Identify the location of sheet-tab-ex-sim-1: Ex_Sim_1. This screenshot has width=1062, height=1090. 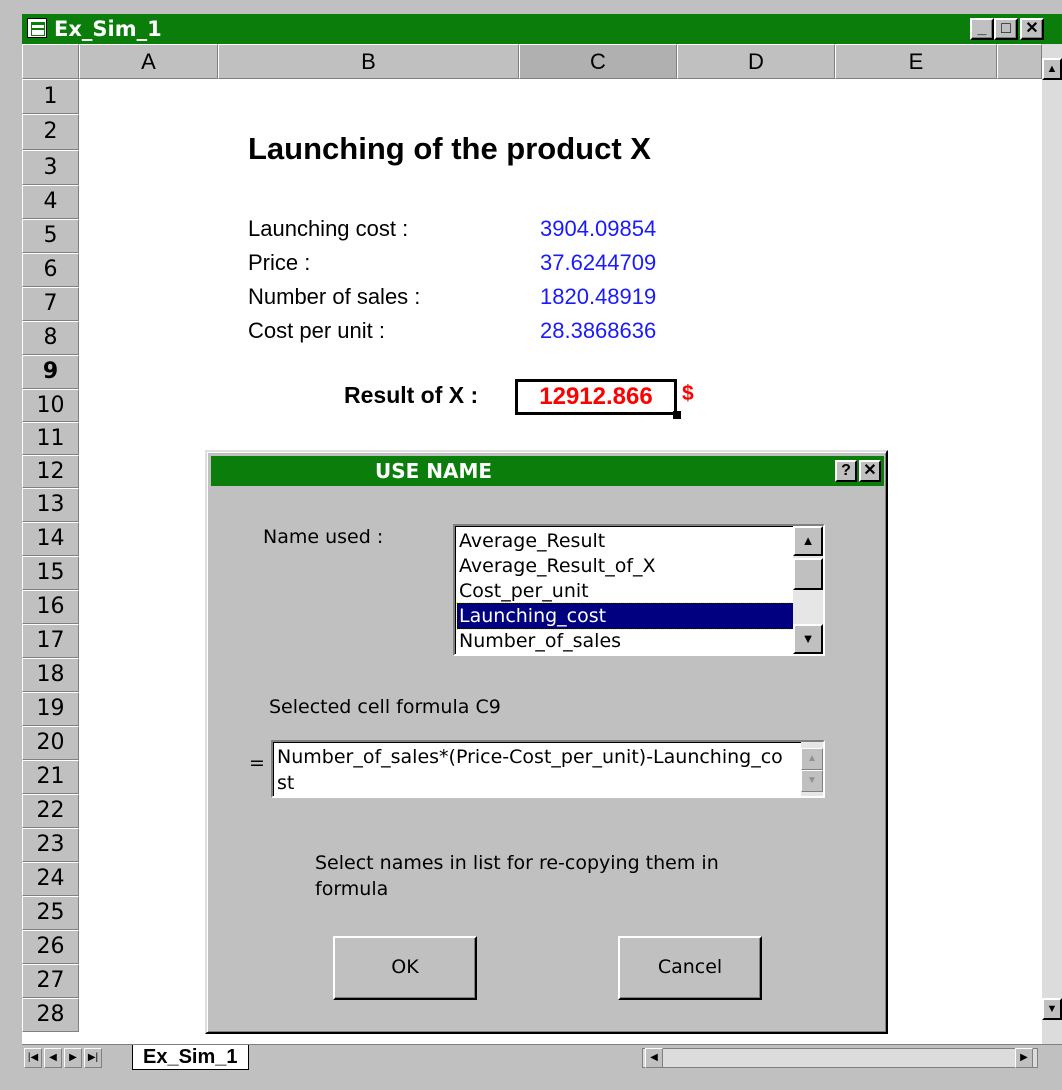
(190, 1057).